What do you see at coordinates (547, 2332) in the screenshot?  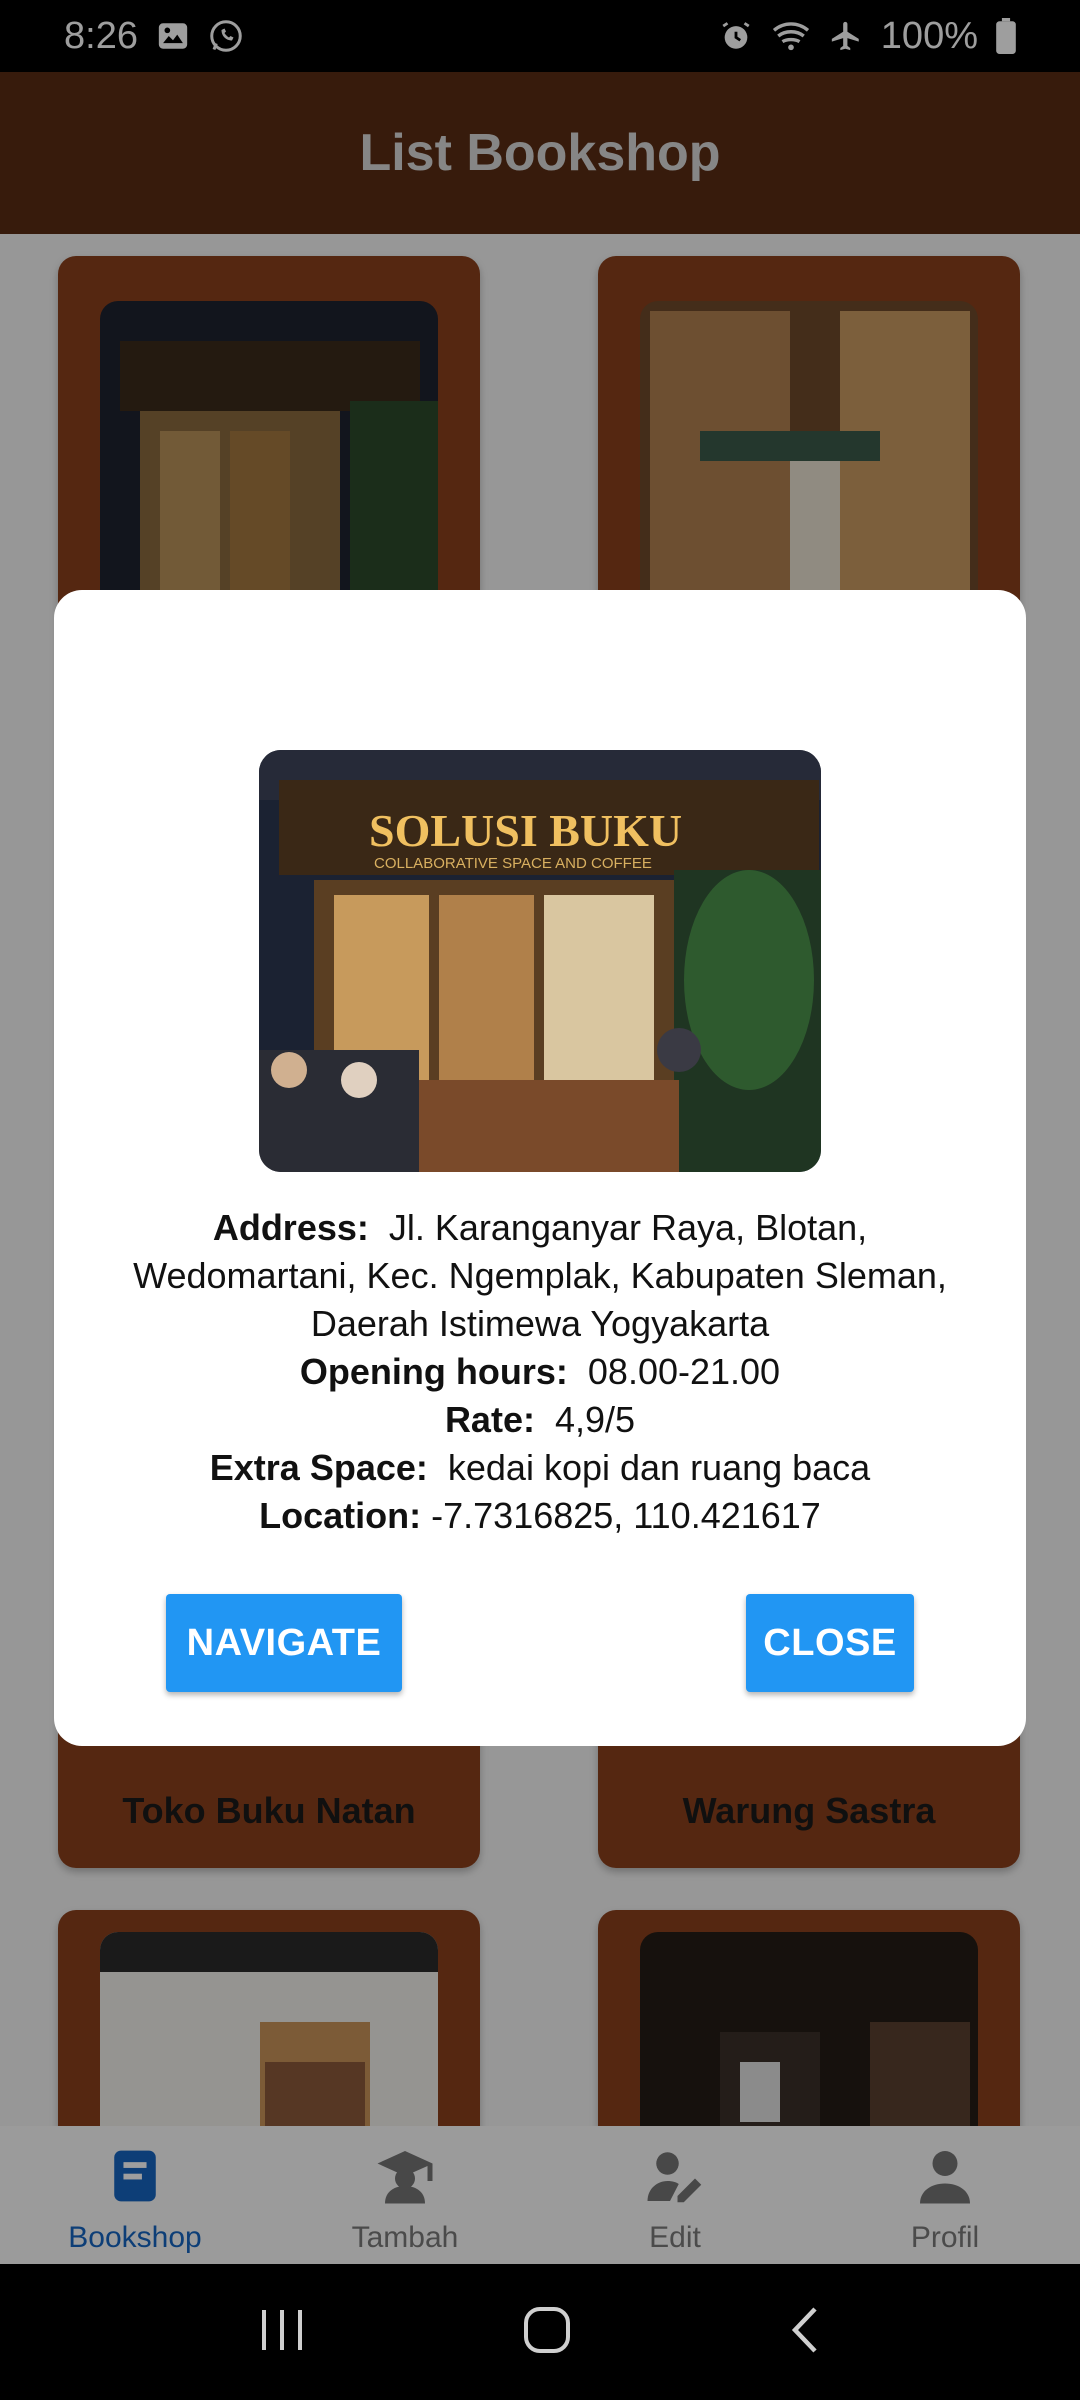 I see `home-icon` at bounding box center [547, 2332].